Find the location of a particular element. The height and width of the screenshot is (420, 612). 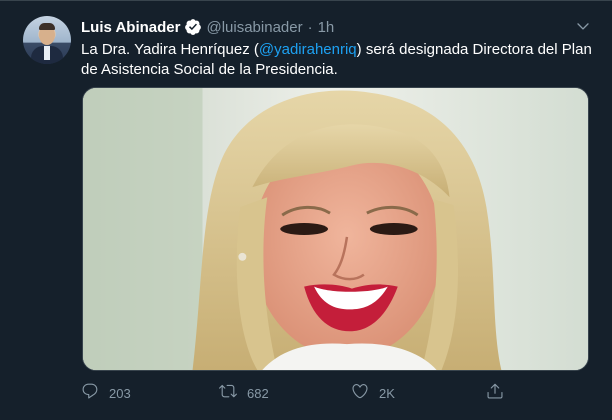

tweet-timestamp: 1h is located at coordinates (326, 27).